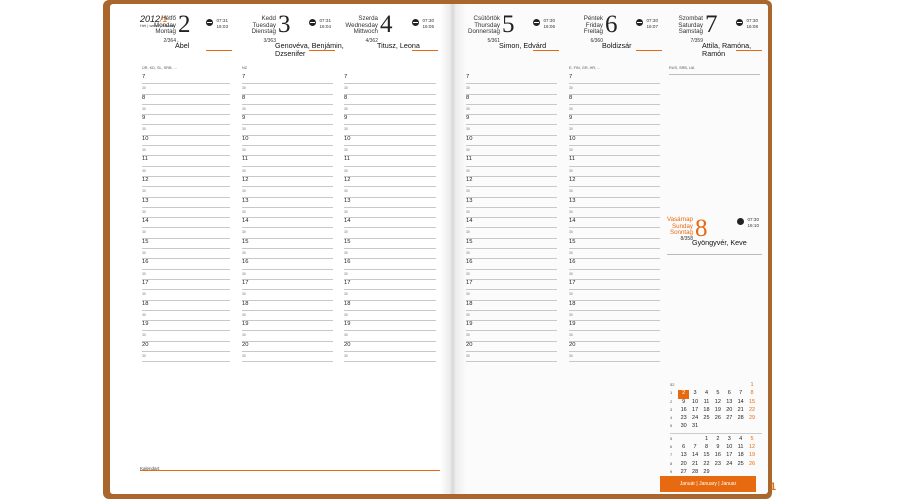 The height and width of the screenshot is (500, 900). Describe the element at coordinates (751, 411) in the screenshot. I see `calendar-day: 22` at that location.